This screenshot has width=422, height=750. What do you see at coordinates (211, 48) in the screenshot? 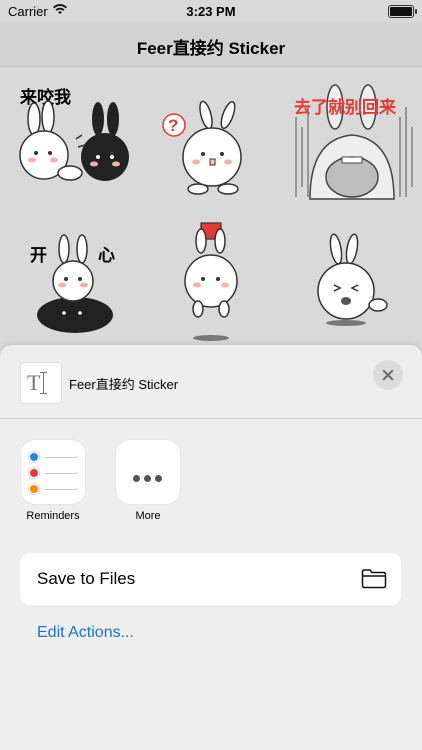
I see `page-title: Feer直接约 Sticker` at bounding box center [211, 48].